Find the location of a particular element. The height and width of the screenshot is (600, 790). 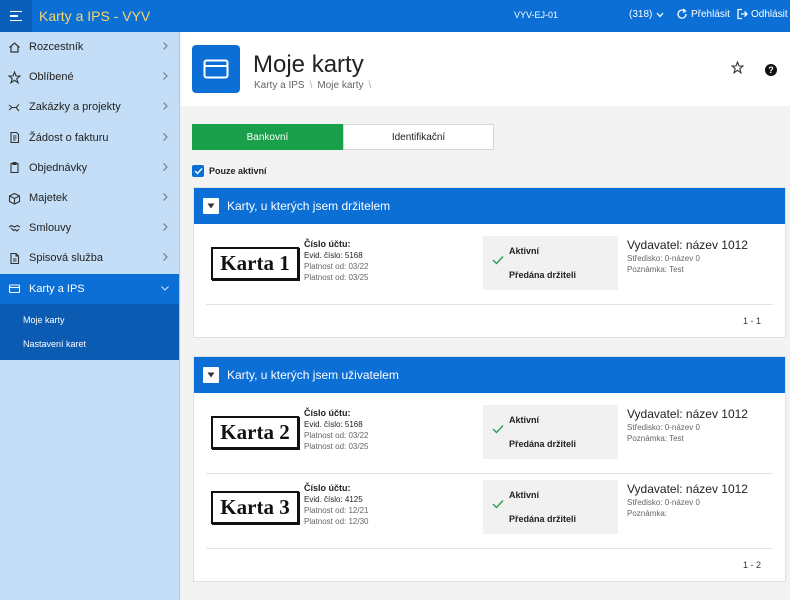

sidebar-item-zakazky: Zakázky a projekty is located at coordinates (89, 107).